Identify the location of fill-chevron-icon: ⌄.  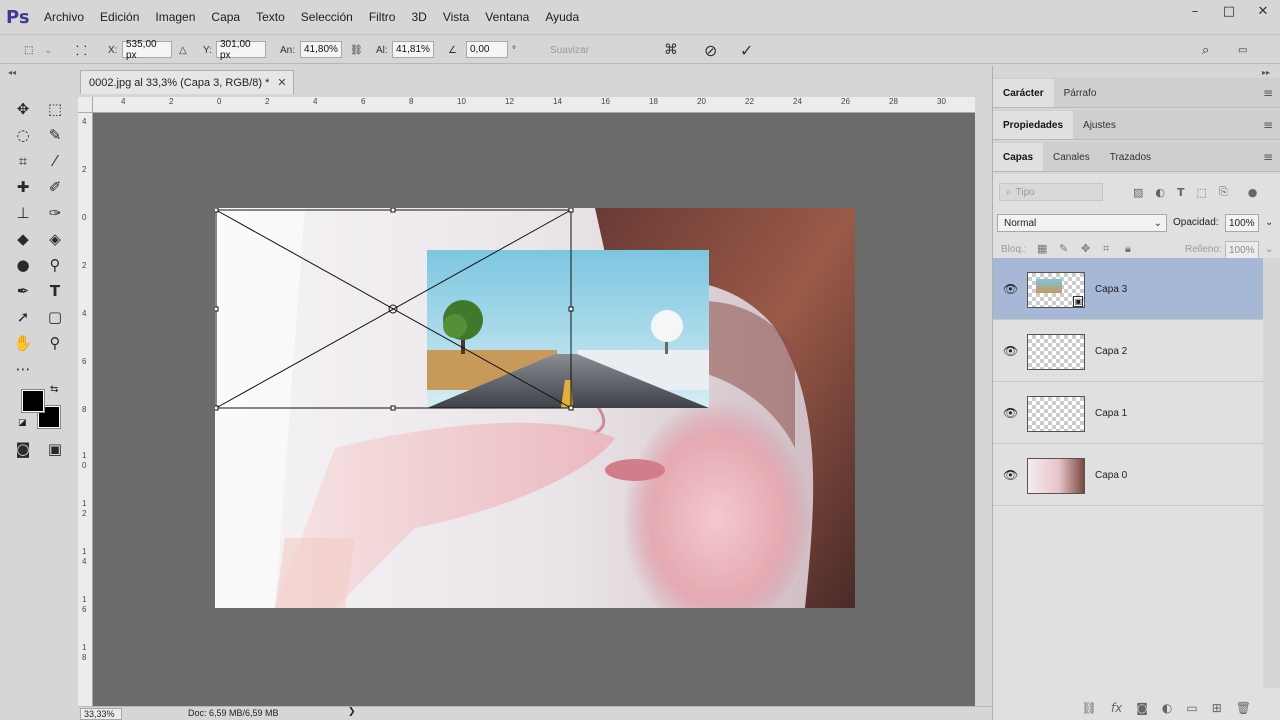
(1269, 249).